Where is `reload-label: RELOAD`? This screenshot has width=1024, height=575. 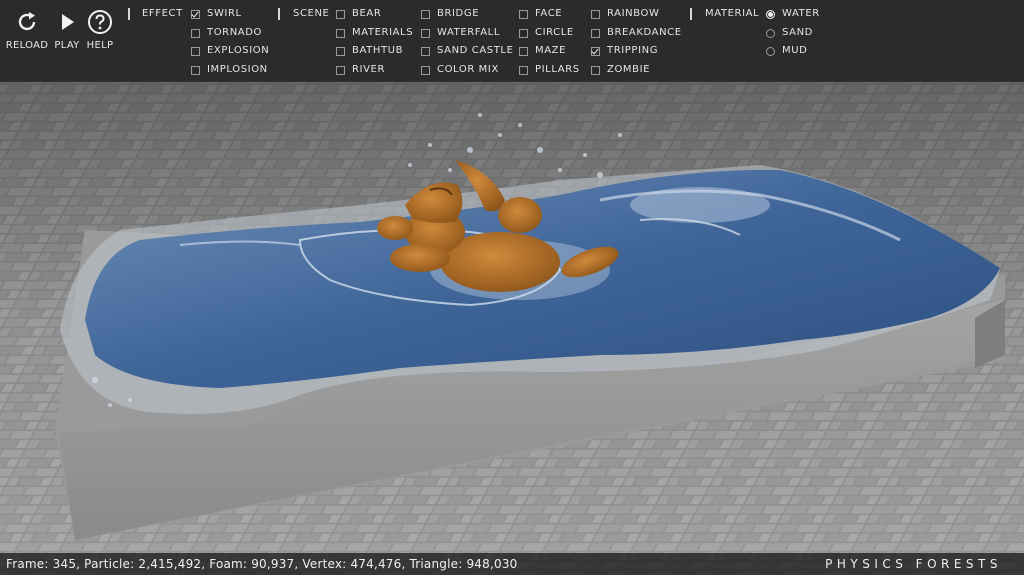
reload-label: RELOAD is located at coordinates (27, 45).